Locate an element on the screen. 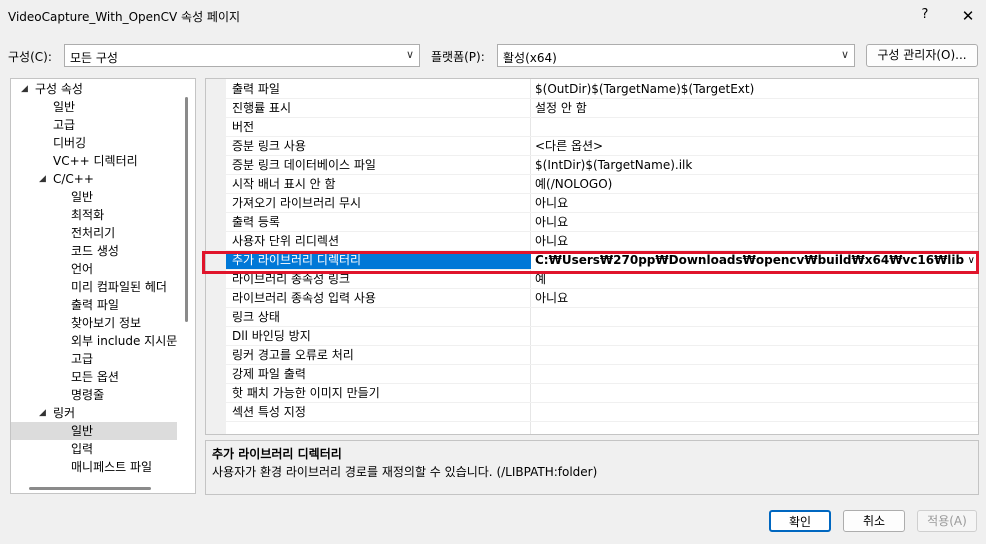 The width and height of the screenshot is (986, 544). tree-item-label: 미리 컴파일된 헤더 is located at coordinates (119, 287).